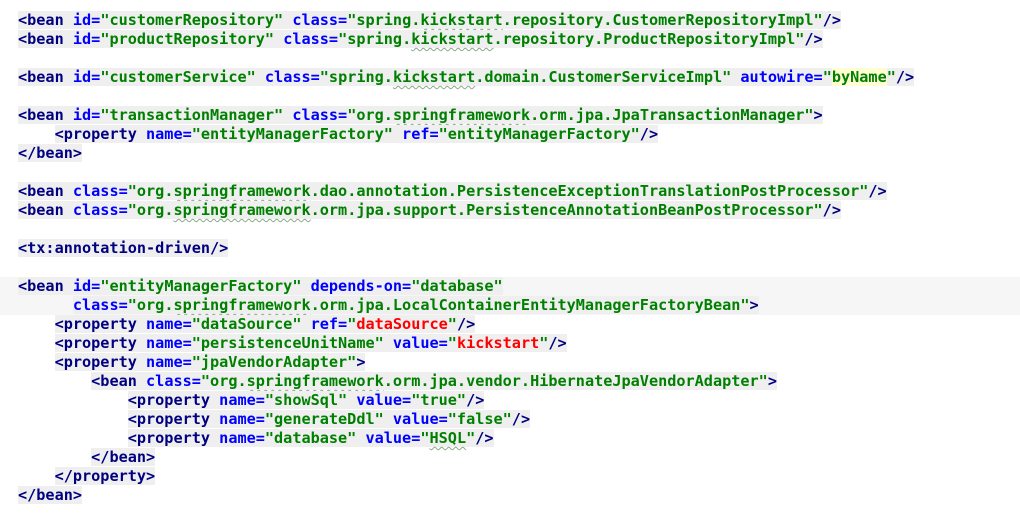  What do you see at coordinates (402, 324) in the screenshot?
I see `code-token: dataSource` at bounding box center [402, 324].